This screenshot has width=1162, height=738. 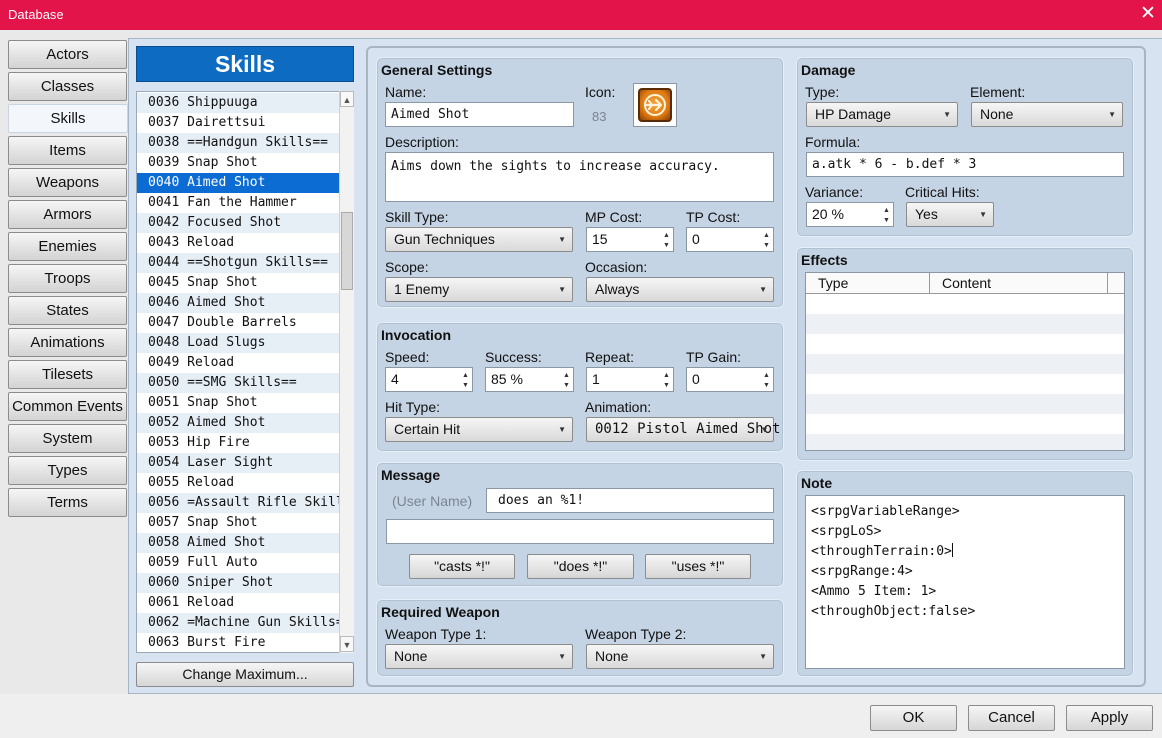 I want to click on message-line2-input, so click(x=580, y=531).